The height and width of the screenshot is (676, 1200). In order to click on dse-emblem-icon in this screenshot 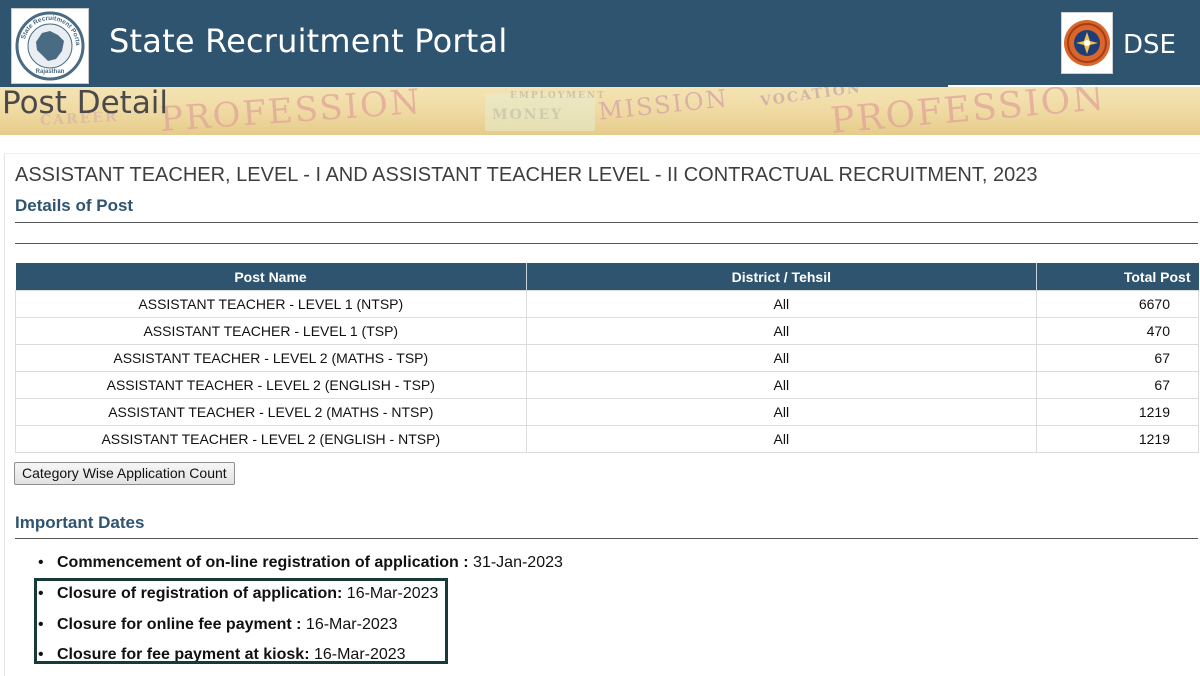, I will do `click(1087, 43)`.